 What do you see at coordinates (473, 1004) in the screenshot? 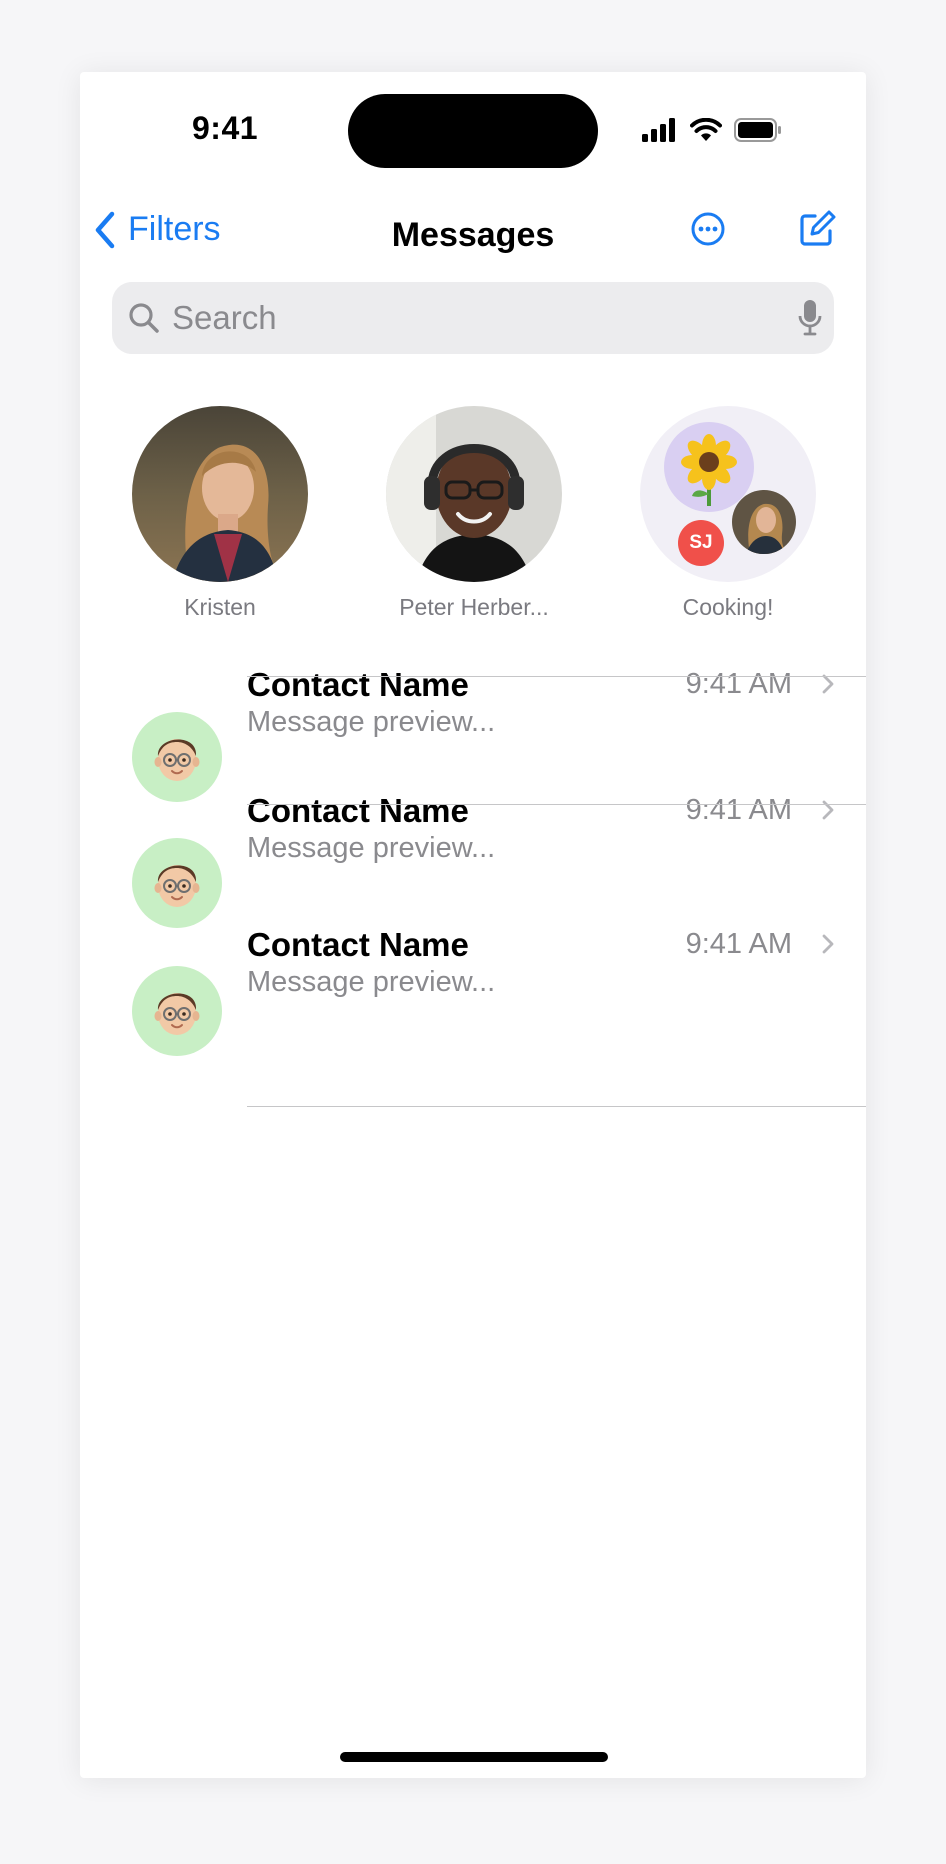
I see `conversation-row: Contact Name Message preview... 9:41 AM` at bounding box center [473, 1004].